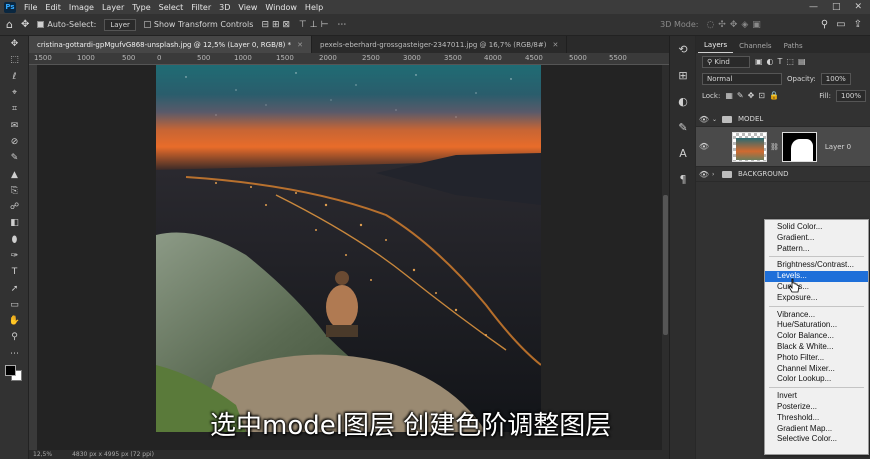  I want to click on properties-icon: ⊞, so click(683, 75).